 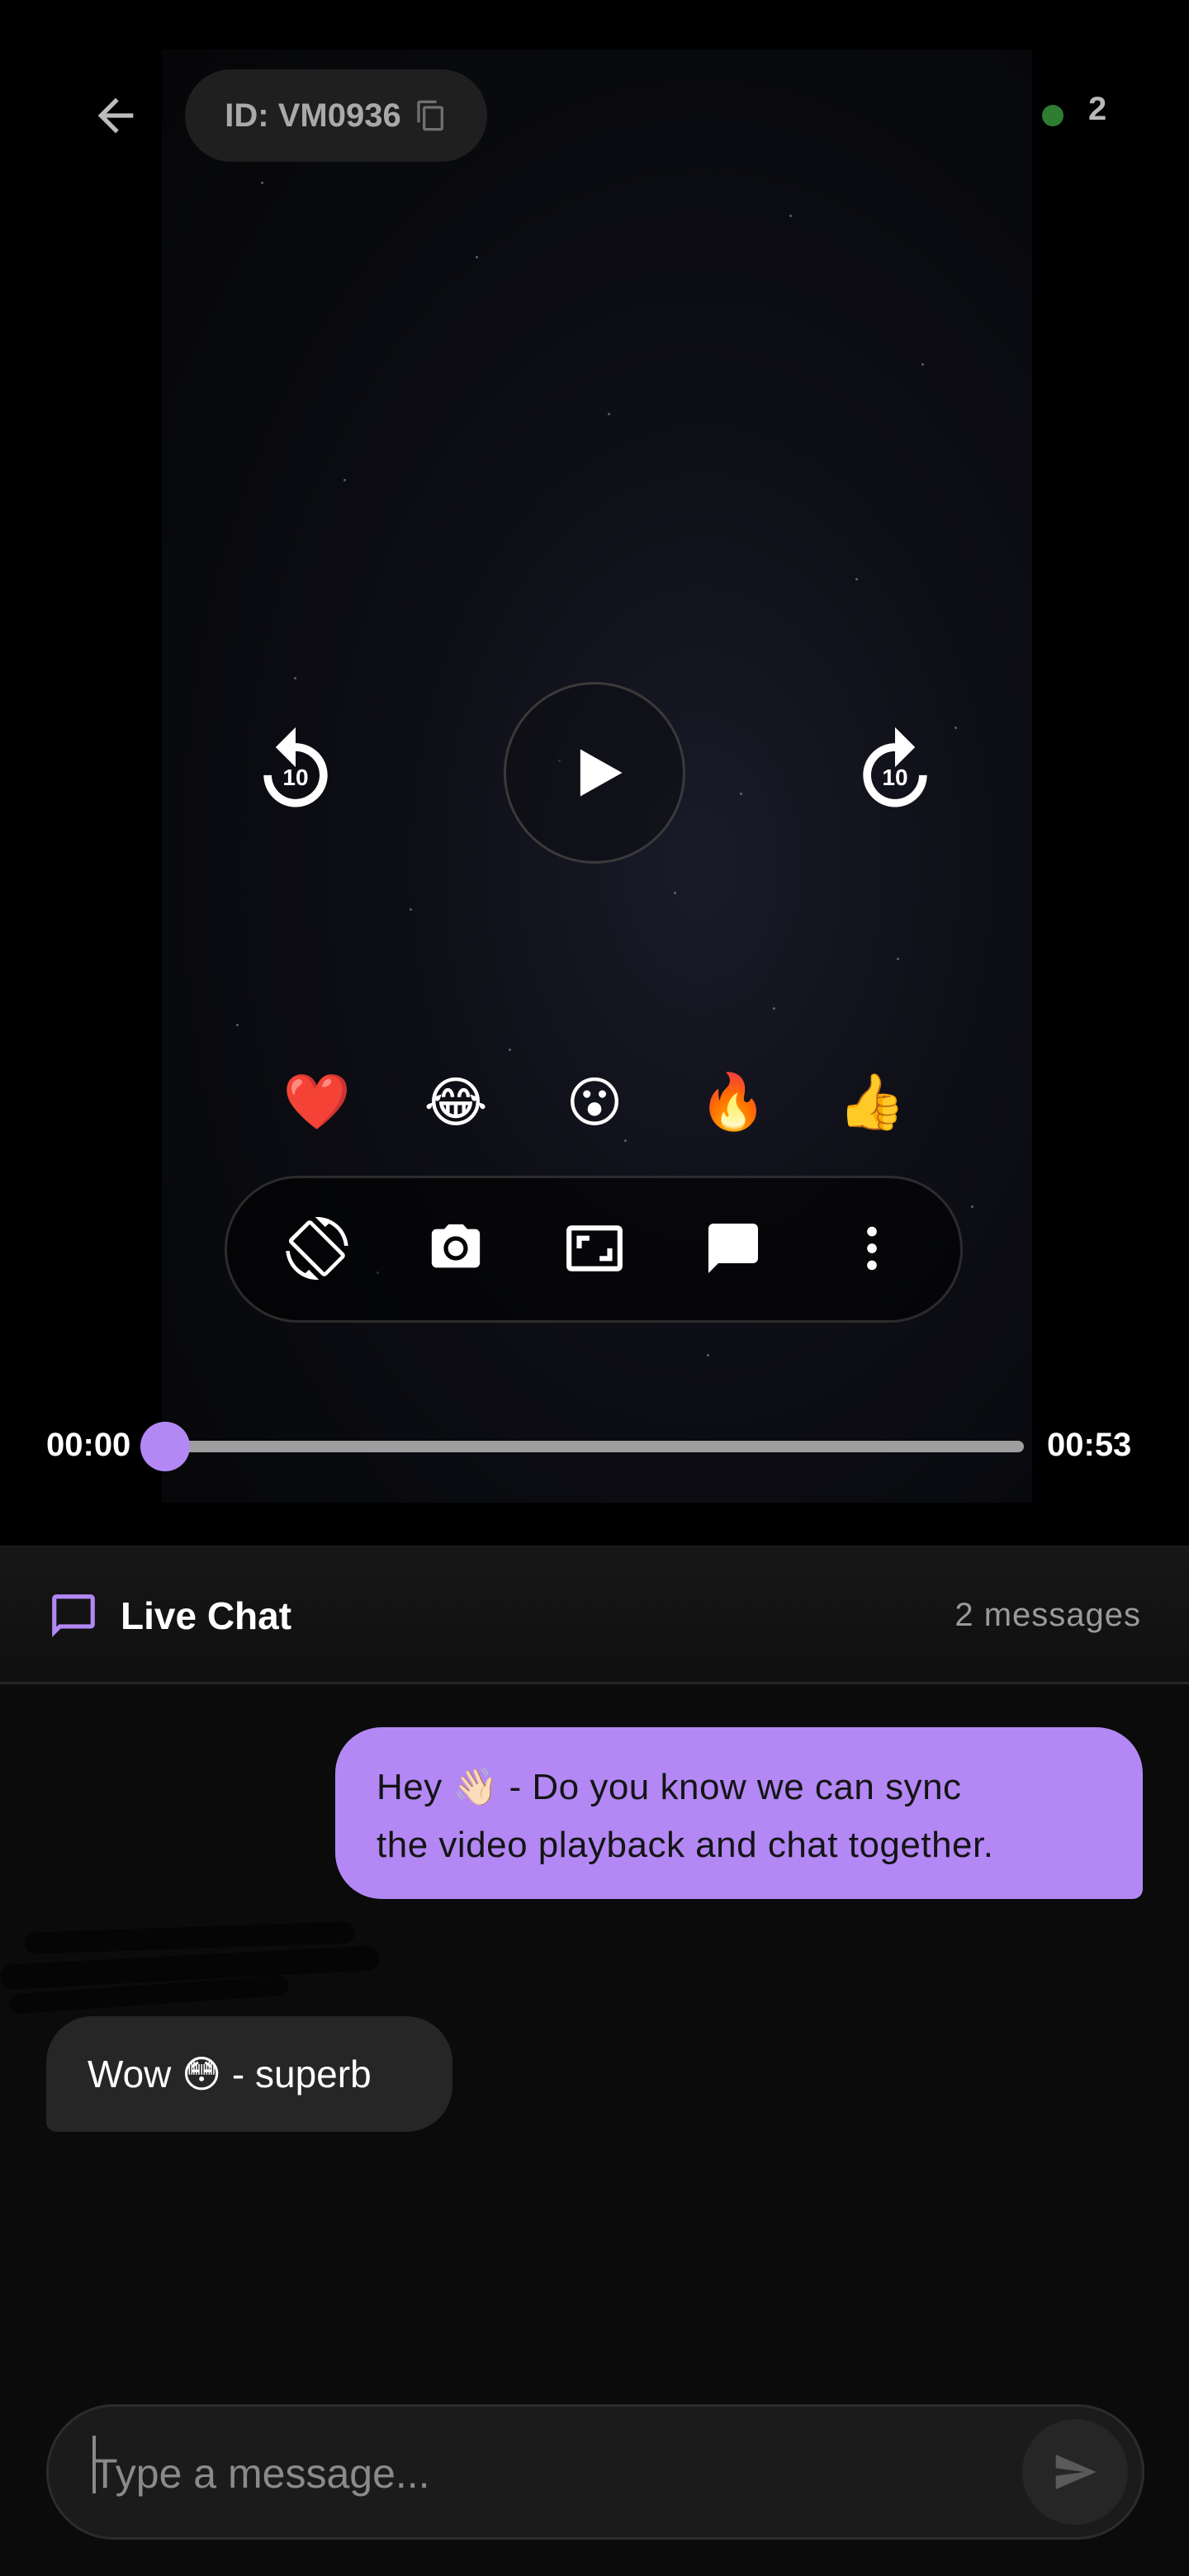 What do you see at coordinates (685, 1845) in the screenshot?
I see `message-text-line: the video playback and chat together.` at bounding box center [685, 1845].